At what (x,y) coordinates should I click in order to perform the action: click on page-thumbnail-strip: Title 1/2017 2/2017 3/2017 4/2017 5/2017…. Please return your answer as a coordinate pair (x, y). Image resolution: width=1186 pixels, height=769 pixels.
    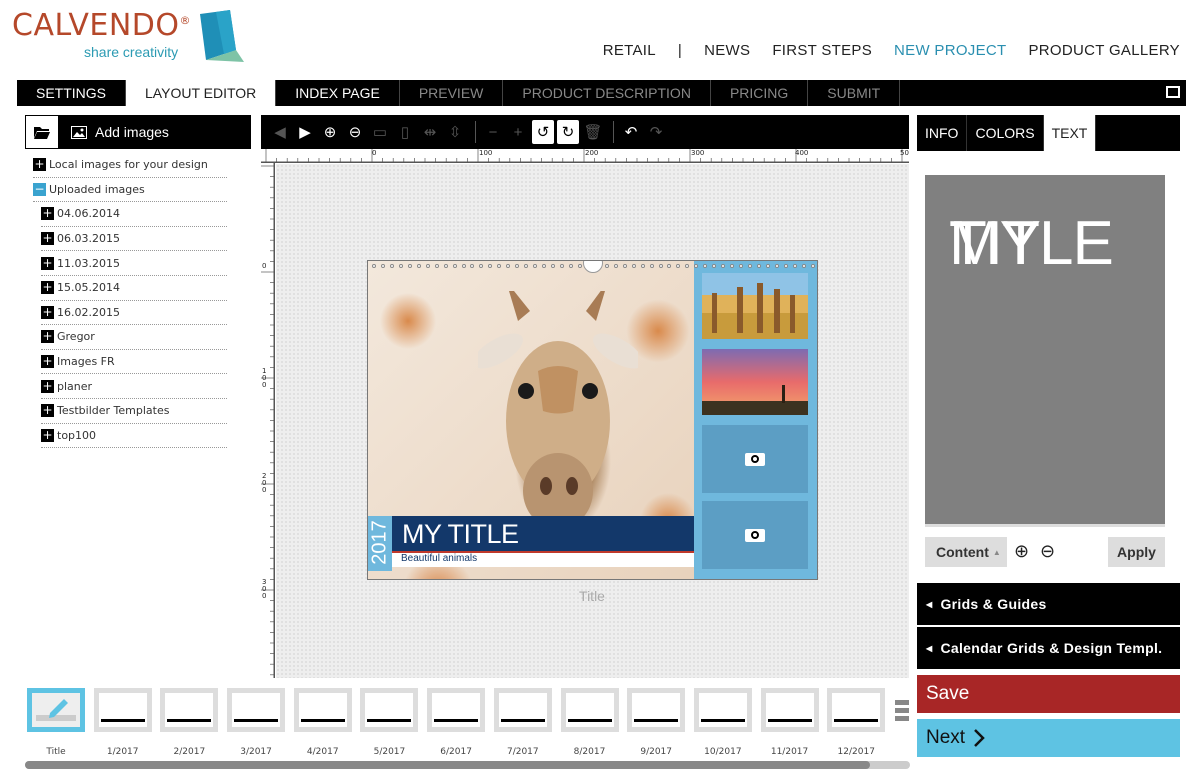
    Looking at the image, I should click on (467, 723).